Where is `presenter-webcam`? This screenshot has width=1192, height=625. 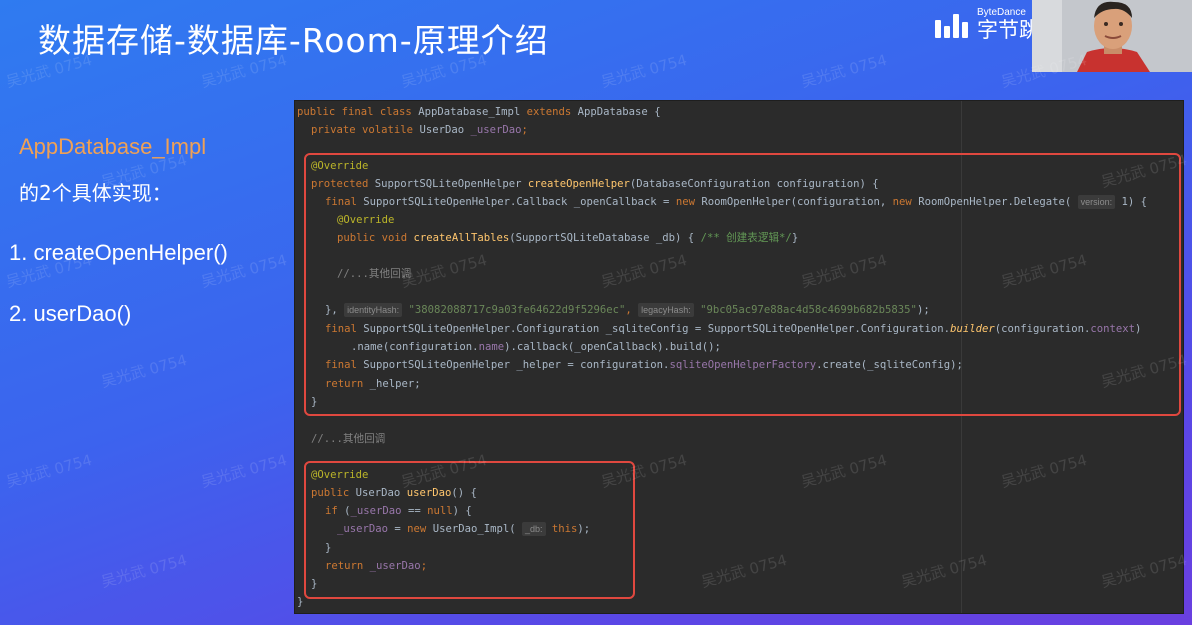 presenter-webcam is located at coordinates (1112, 36).